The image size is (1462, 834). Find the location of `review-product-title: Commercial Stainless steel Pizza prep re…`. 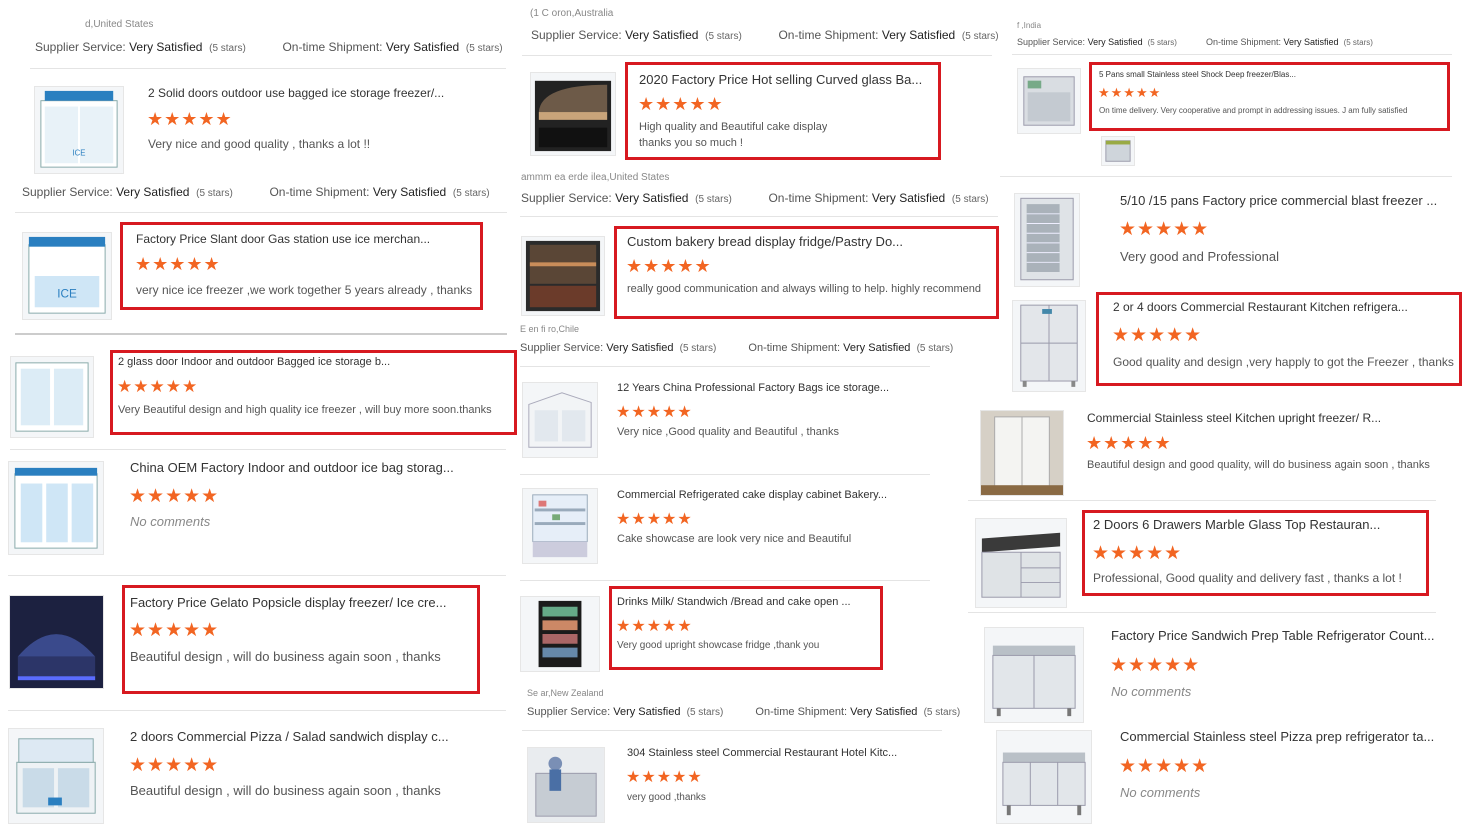

review-product-title: Commercial Stainless steel Pizza prep re… is located at coordinates (1286, 736).